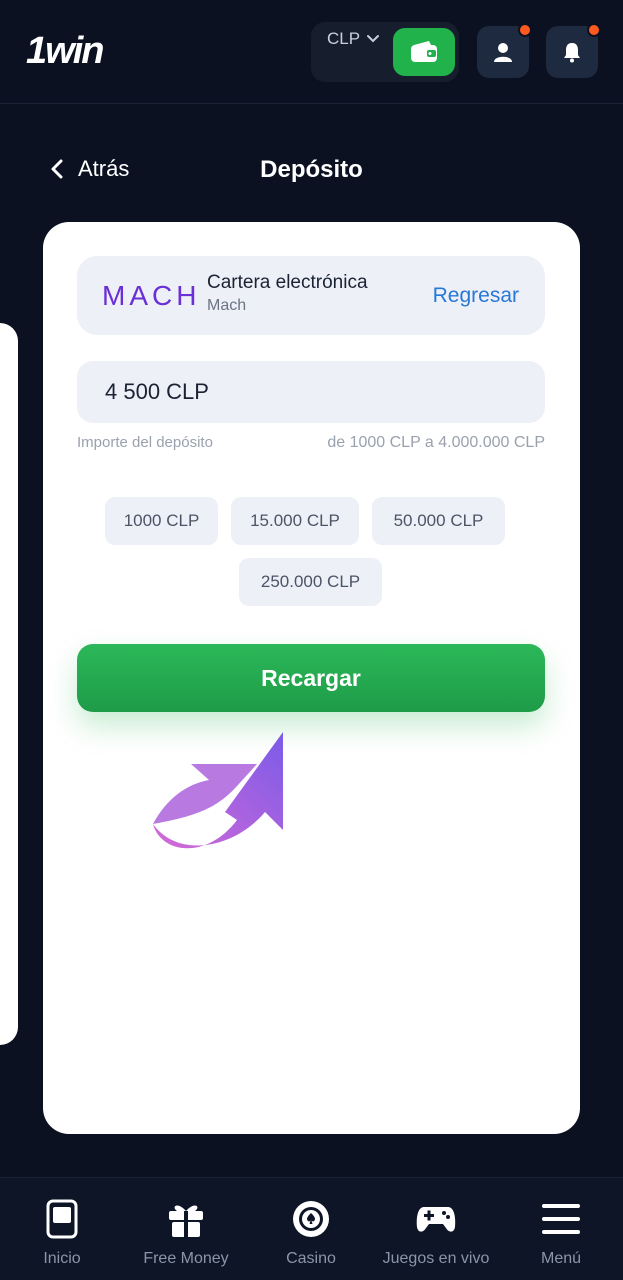 The image size is (623, 1280). I want to click on brand-logo: 1win, so click(65, 51).